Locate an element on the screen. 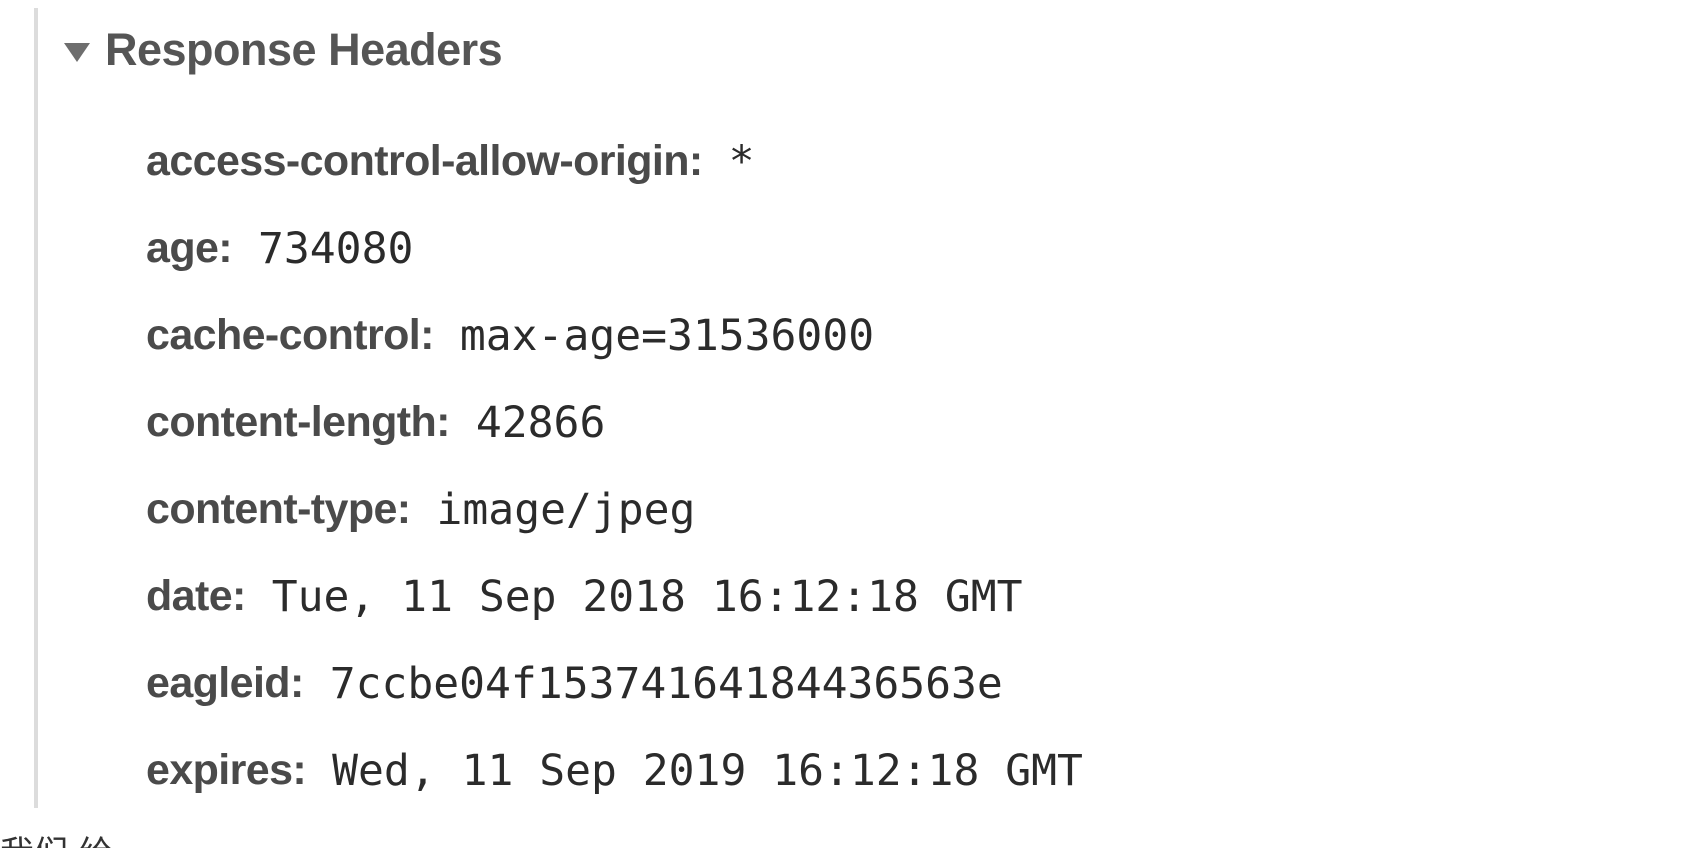 This screenshot has height=848, width=1696. header-row: date: Tue, 11 Sep 2018 16:12:18 GMT is located at coordinates (614, 596).